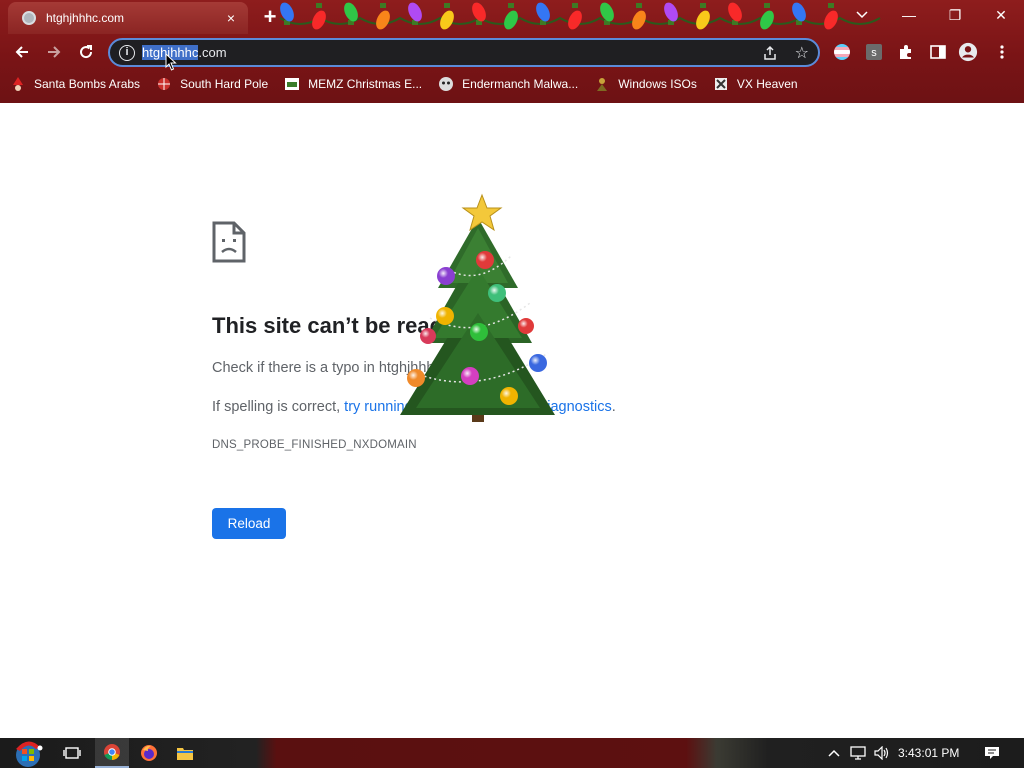 The width and height of the screenshot is (1024, 768). I want to click on s-extension-icon: s, so click(874, 52).